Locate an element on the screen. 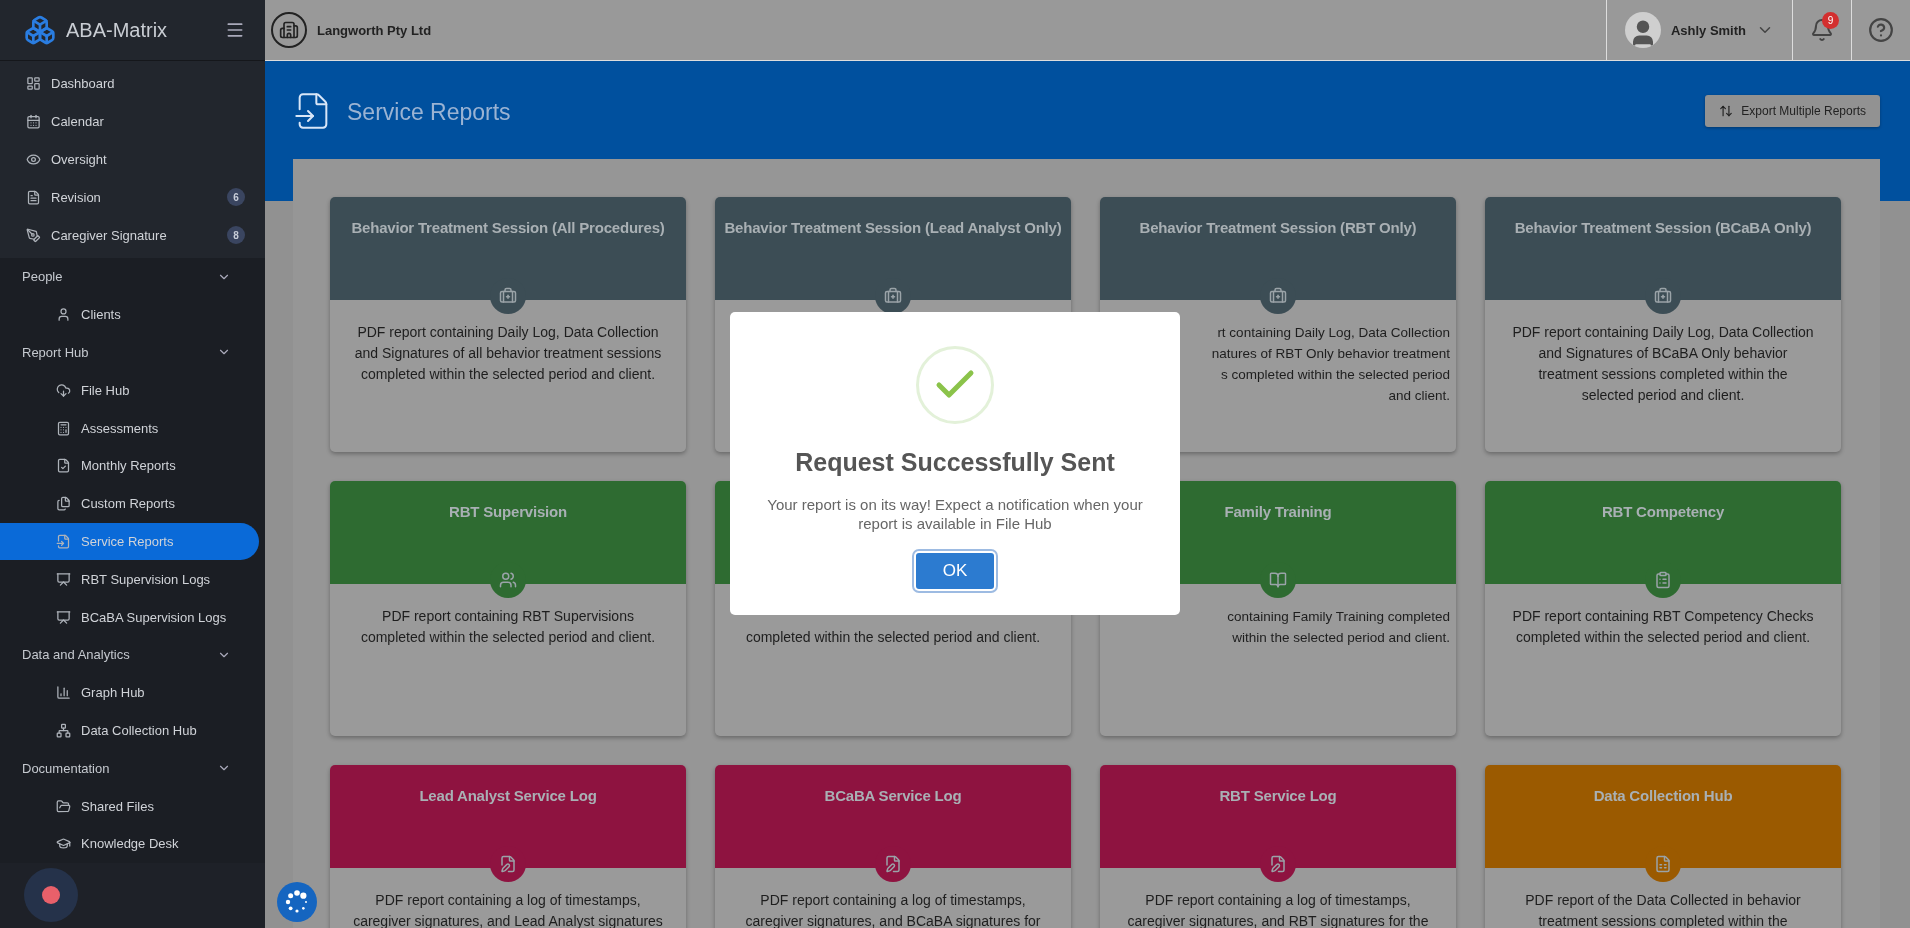  count-badge: 8 is located at coordinates (236, 235).